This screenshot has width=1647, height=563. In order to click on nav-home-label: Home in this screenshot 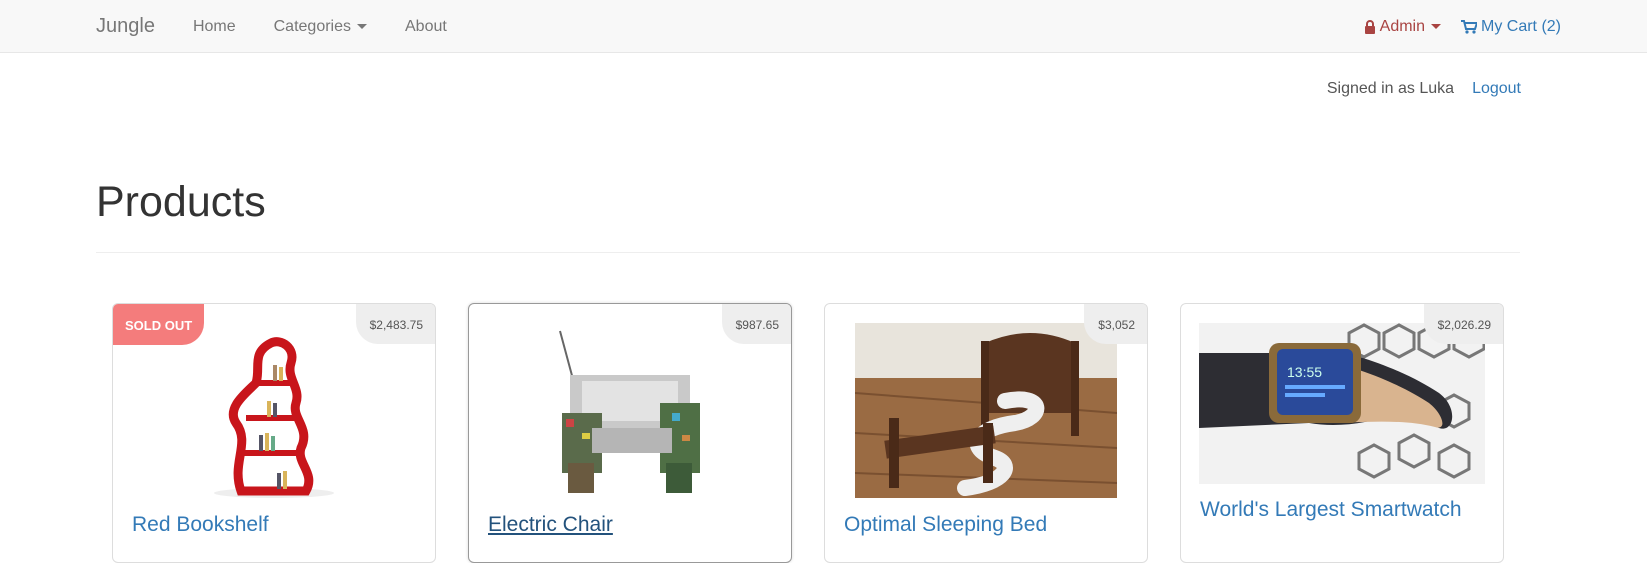, I will do `click(214, 26)`.